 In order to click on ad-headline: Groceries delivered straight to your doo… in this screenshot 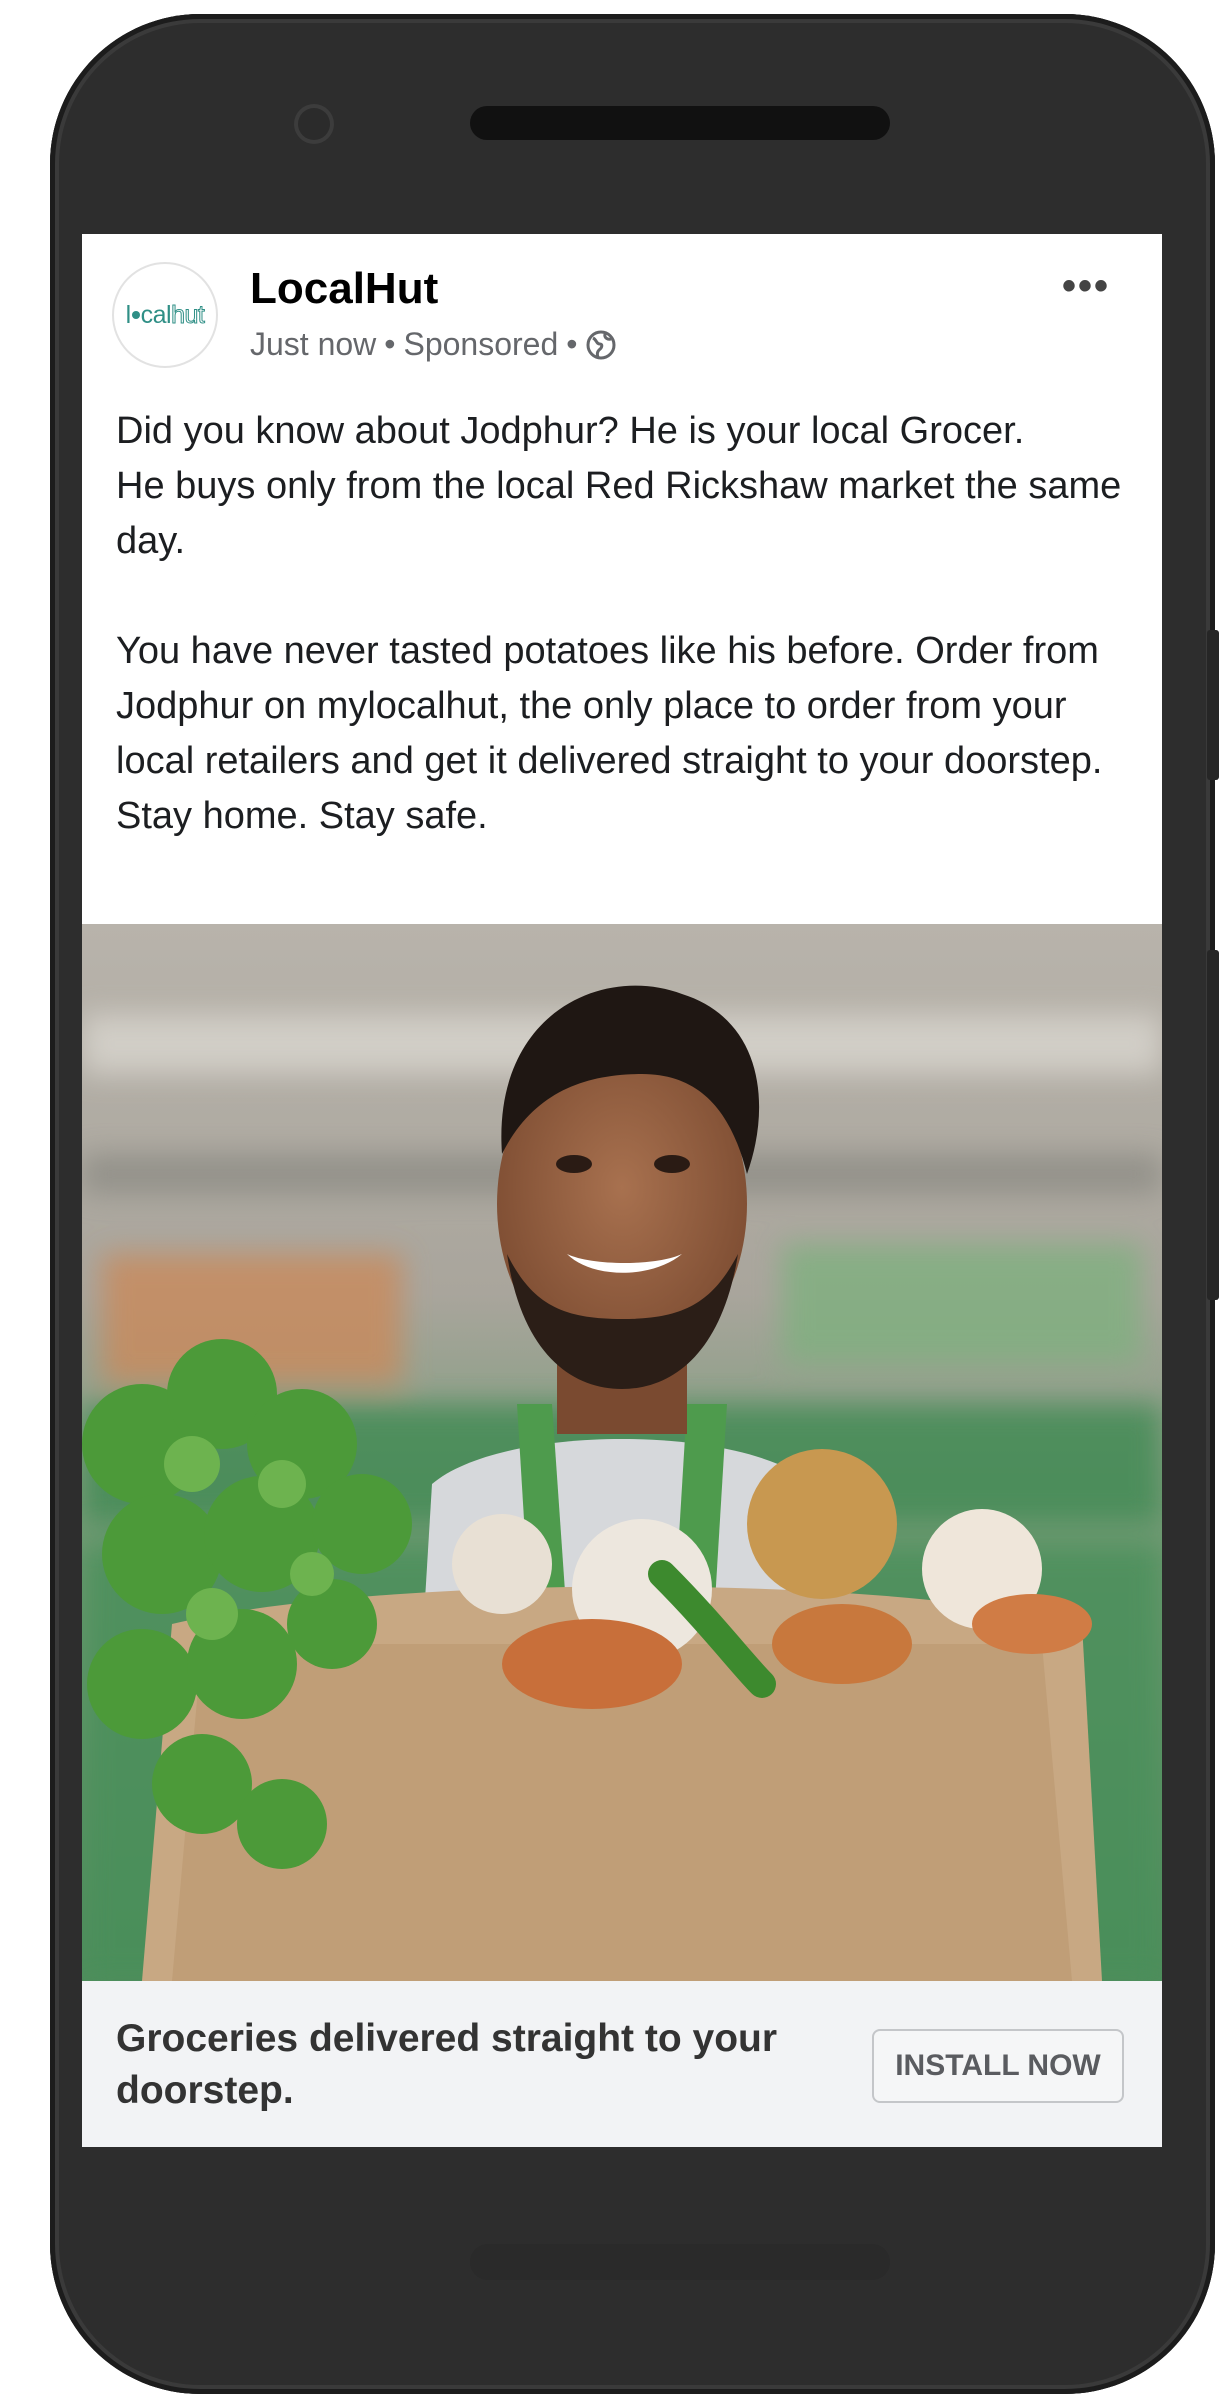, I will do `click(486, 2065)`.